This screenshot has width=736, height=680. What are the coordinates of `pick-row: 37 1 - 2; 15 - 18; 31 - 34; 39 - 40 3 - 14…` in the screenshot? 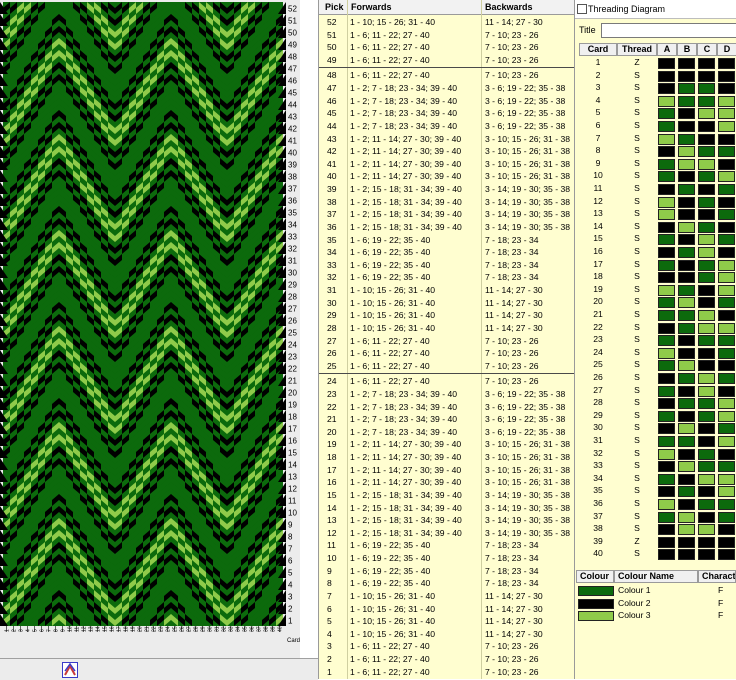 It's located at (447, 214).